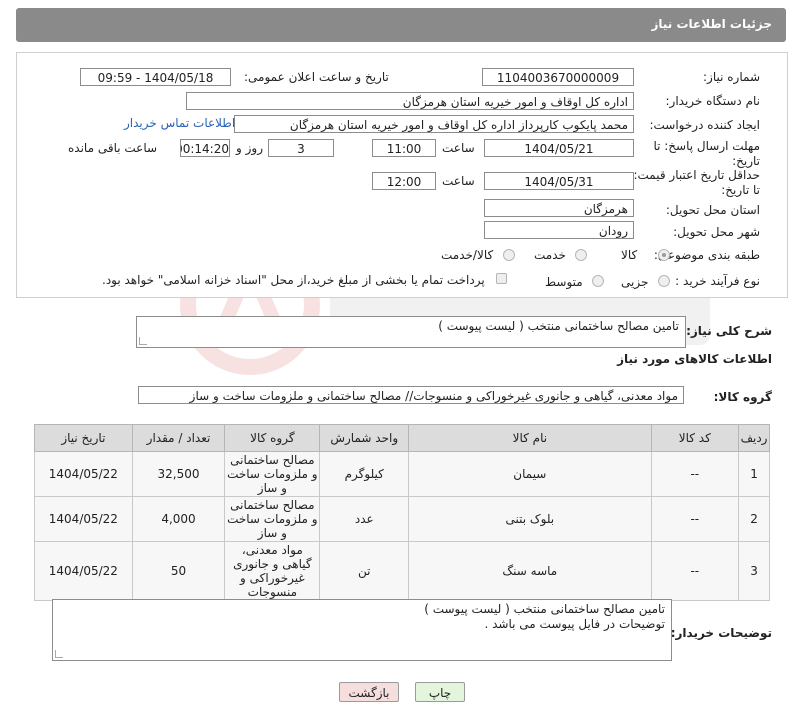 Image resolution: width=788 pixels, height=718 pixels. What do you see at coordinates (712, 210) in the screenshot?
I see `province-label: استان محل تحویل:` at bounding box center [712, 210].